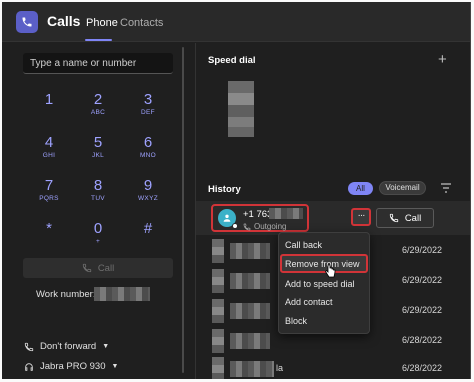 The image size is (474, 382). Describe the element at coordinates (333, 366) in the screenshot. I see `history-row: la 6/28/2022` at that location.